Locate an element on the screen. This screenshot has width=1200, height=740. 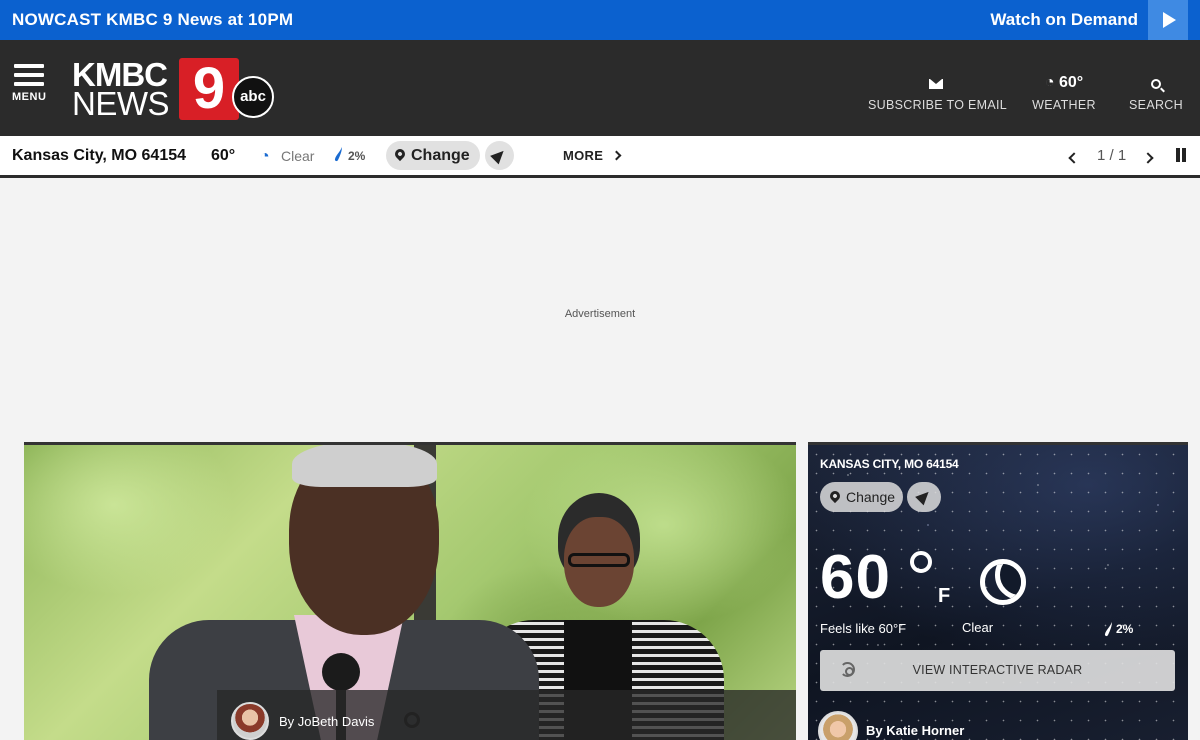
menu-button: MENU is located at coordinates (32, 90).